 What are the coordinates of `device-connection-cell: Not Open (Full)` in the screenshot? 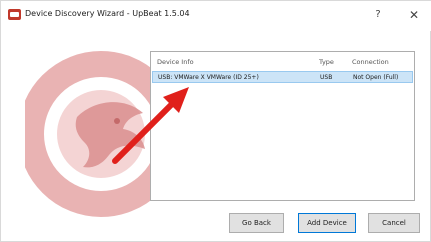 It's located at (376, 77).